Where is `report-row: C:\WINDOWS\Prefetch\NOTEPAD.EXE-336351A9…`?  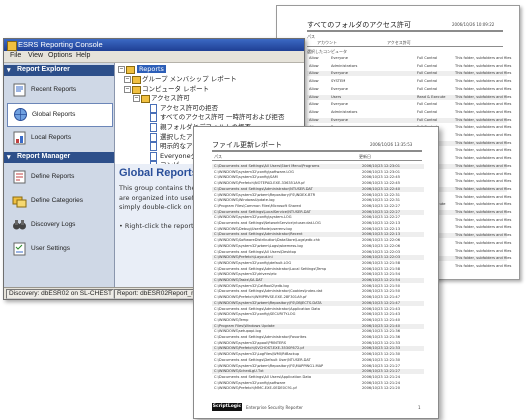 report-row: C:\WINDOWS\Prefetch\NOTEPAD.EXE-336351A9… is located at coordinates (318, 183).